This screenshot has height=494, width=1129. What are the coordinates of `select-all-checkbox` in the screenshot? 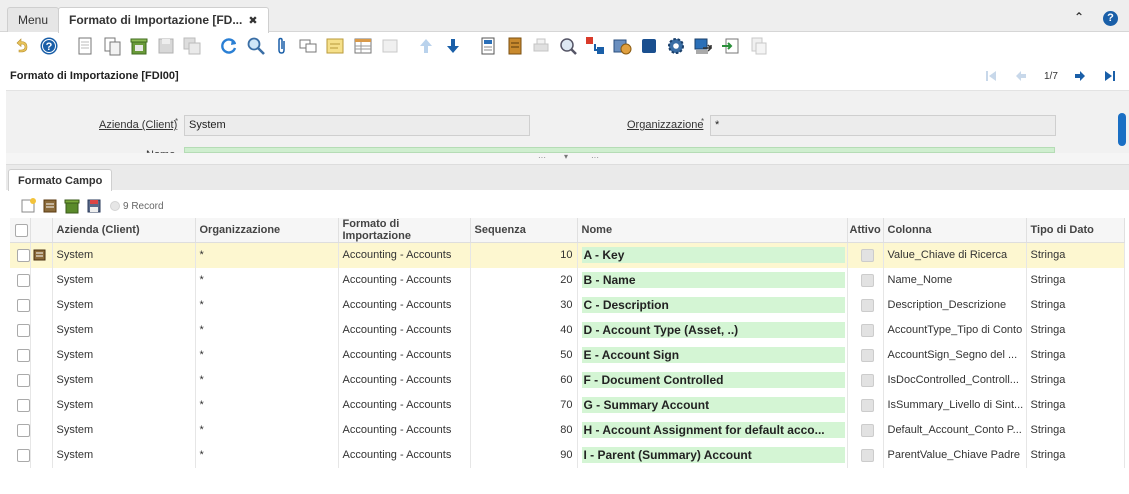 It's located at (20, 230).